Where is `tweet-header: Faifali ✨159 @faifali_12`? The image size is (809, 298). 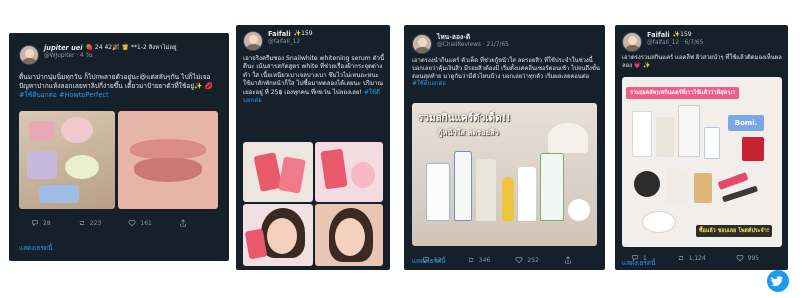 tweet-header: Faifali ✨159 @faifali_12 is located at coordinates (278, 40).